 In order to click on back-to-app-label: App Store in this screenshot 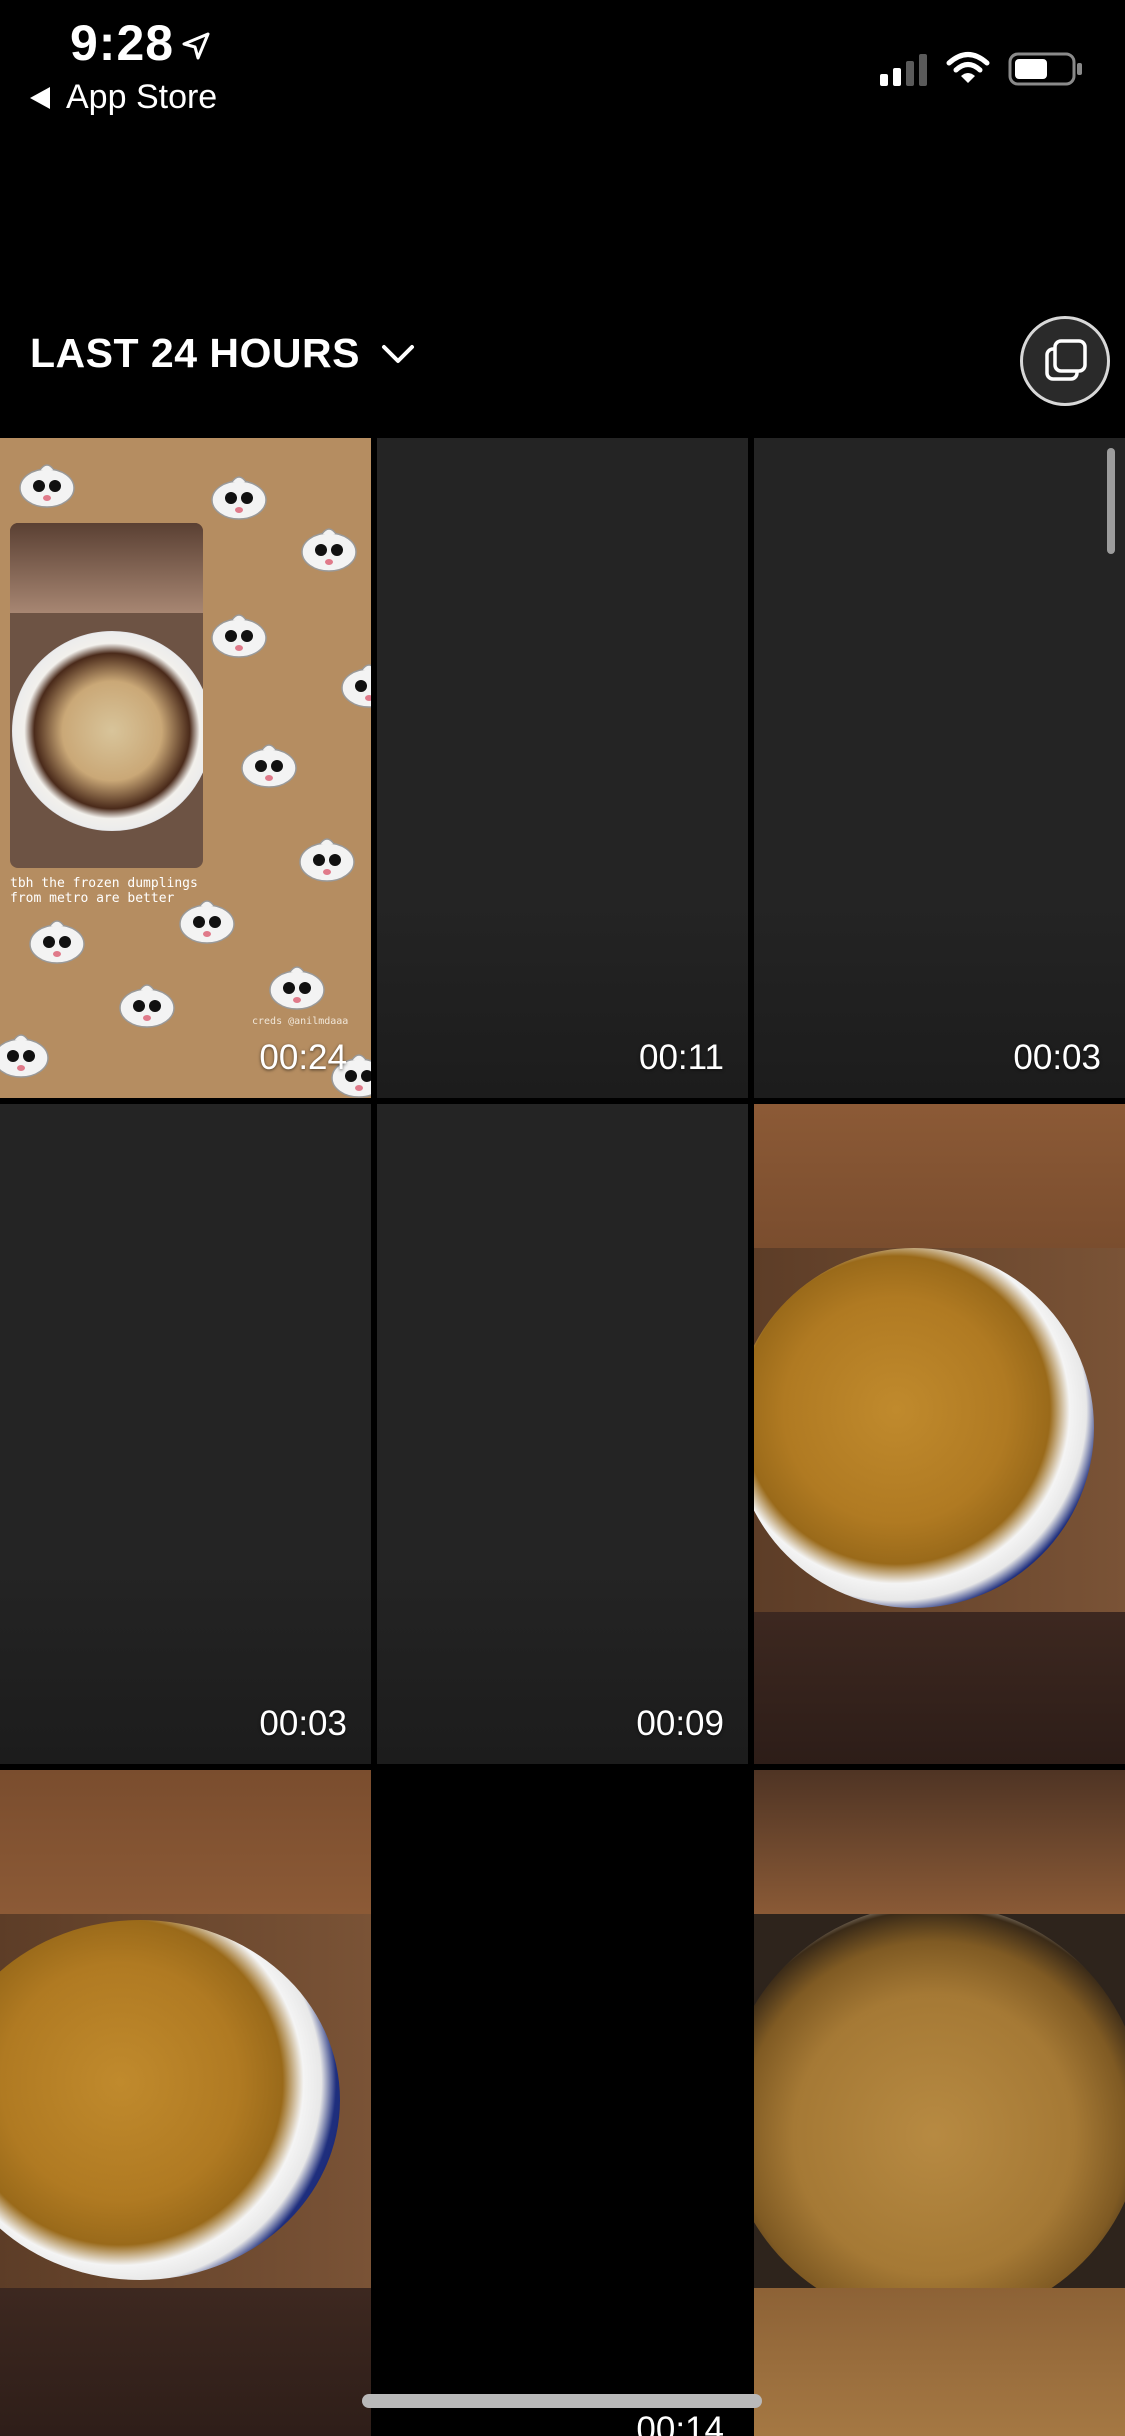, I will do `click(142, 97)`.